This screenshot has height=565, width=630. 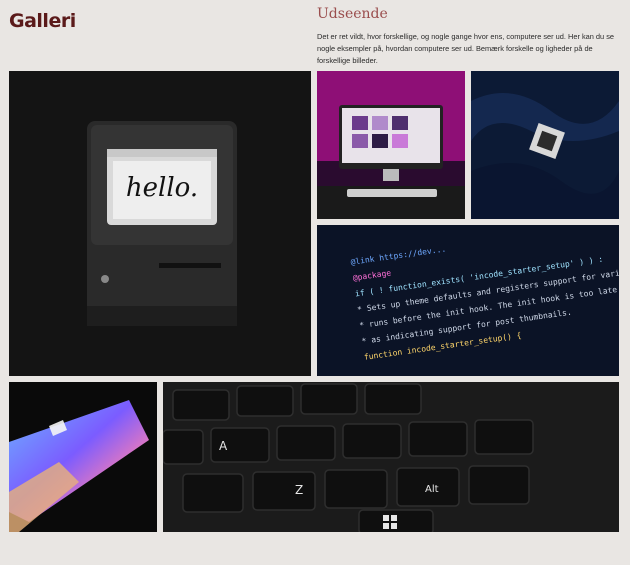 I want to click on screen-hello-text: hello., so click(x=162, y=188).